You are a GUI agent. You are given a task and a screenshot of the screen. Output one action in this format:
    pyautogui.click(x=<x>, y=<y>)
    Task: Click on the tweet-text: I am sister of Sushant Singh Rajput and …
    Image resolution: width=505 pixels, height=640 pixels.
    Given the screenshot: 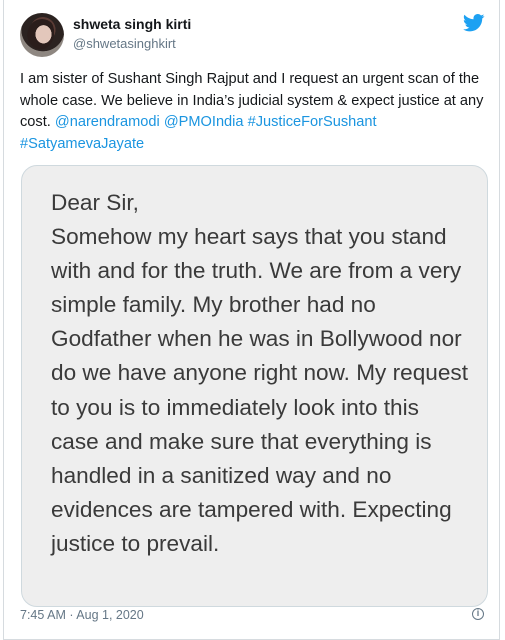 What is the action you would take?
    pyautogui.click(x=255, y=112)
    